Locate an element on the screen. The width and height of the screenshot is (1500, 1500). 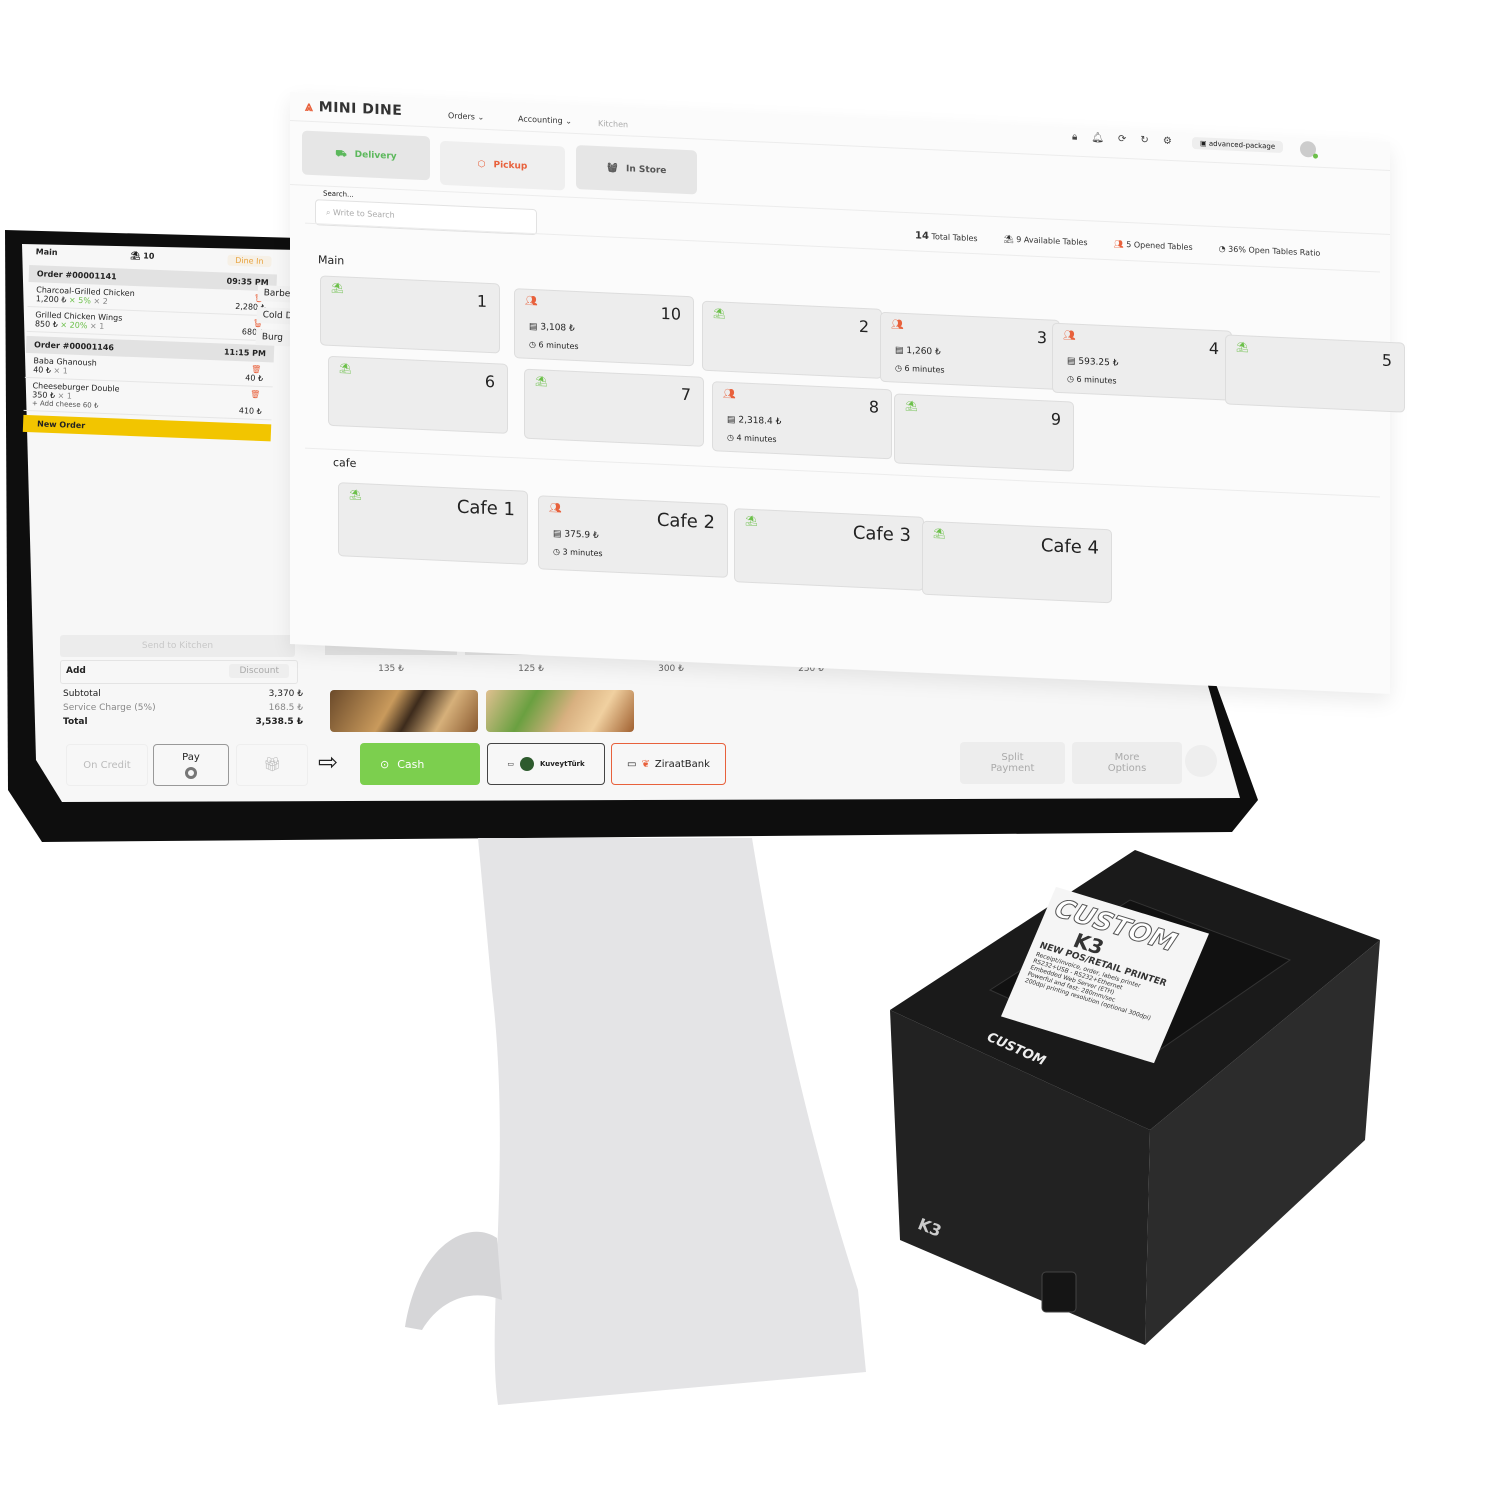
kuveytturk-button: ▭ KuveytTürk is located at coordinates (546, 764).